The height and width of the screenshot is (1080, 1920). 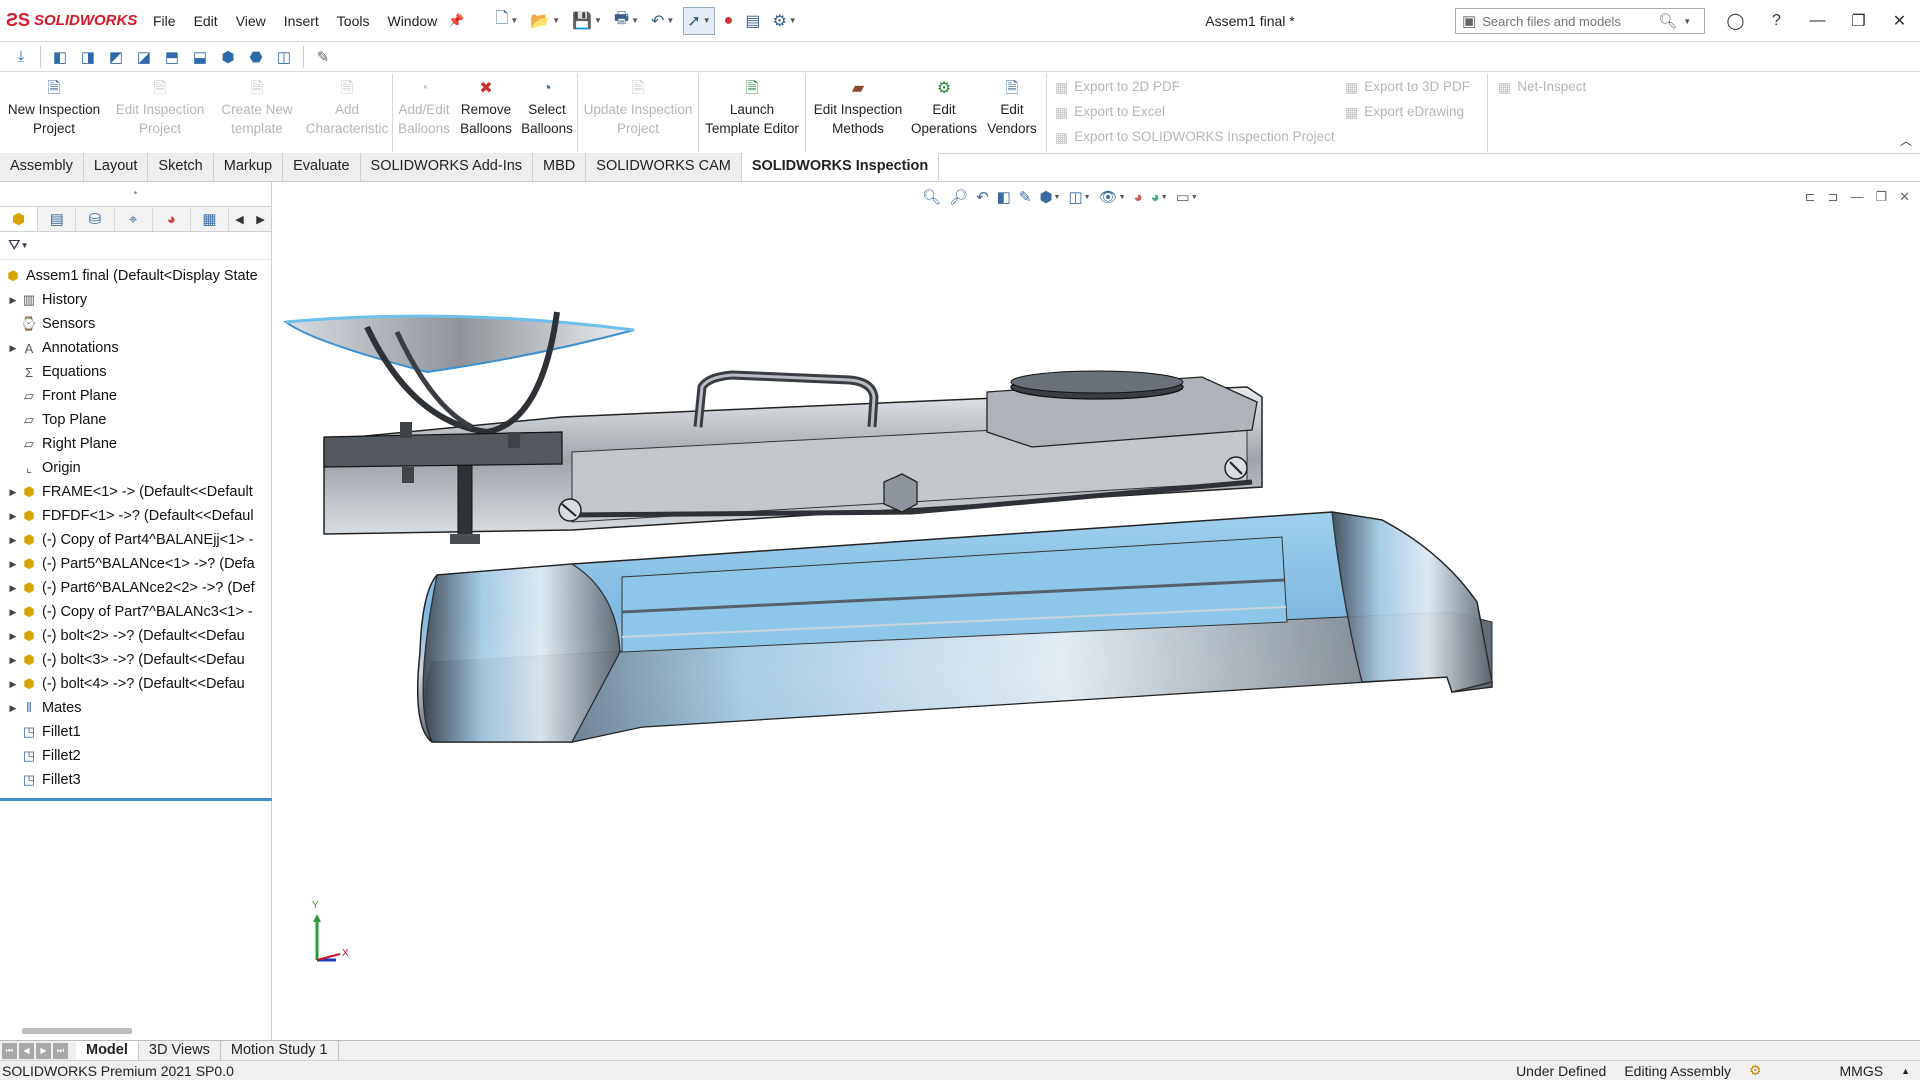 What do you see at coordinates (135, 540) in the screenshot?
I see `tree-item: ▶ ⬢ (-) Copy of Part4^BALANEjj<1> -` at bounding box center [135, 540].